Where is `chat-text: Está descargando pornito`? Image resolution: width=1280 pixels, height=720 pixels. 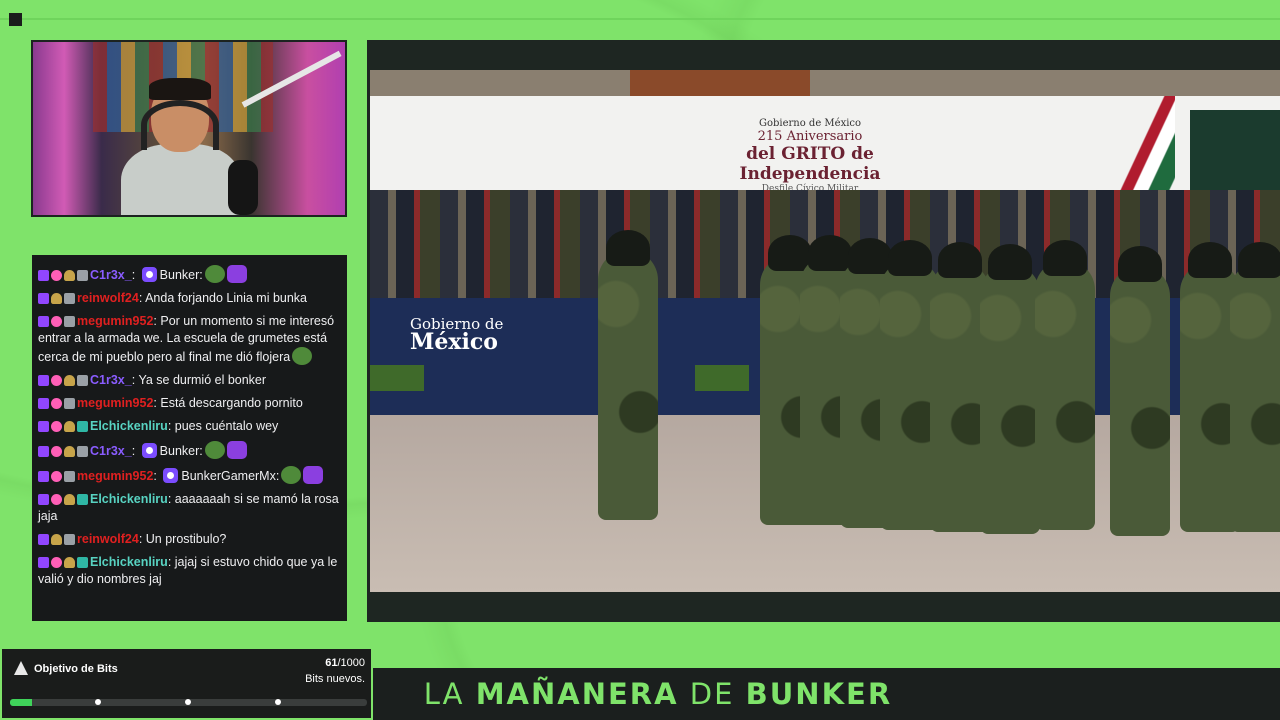 chat-text: Está descargando pornito is located at coordinates (231, 403).